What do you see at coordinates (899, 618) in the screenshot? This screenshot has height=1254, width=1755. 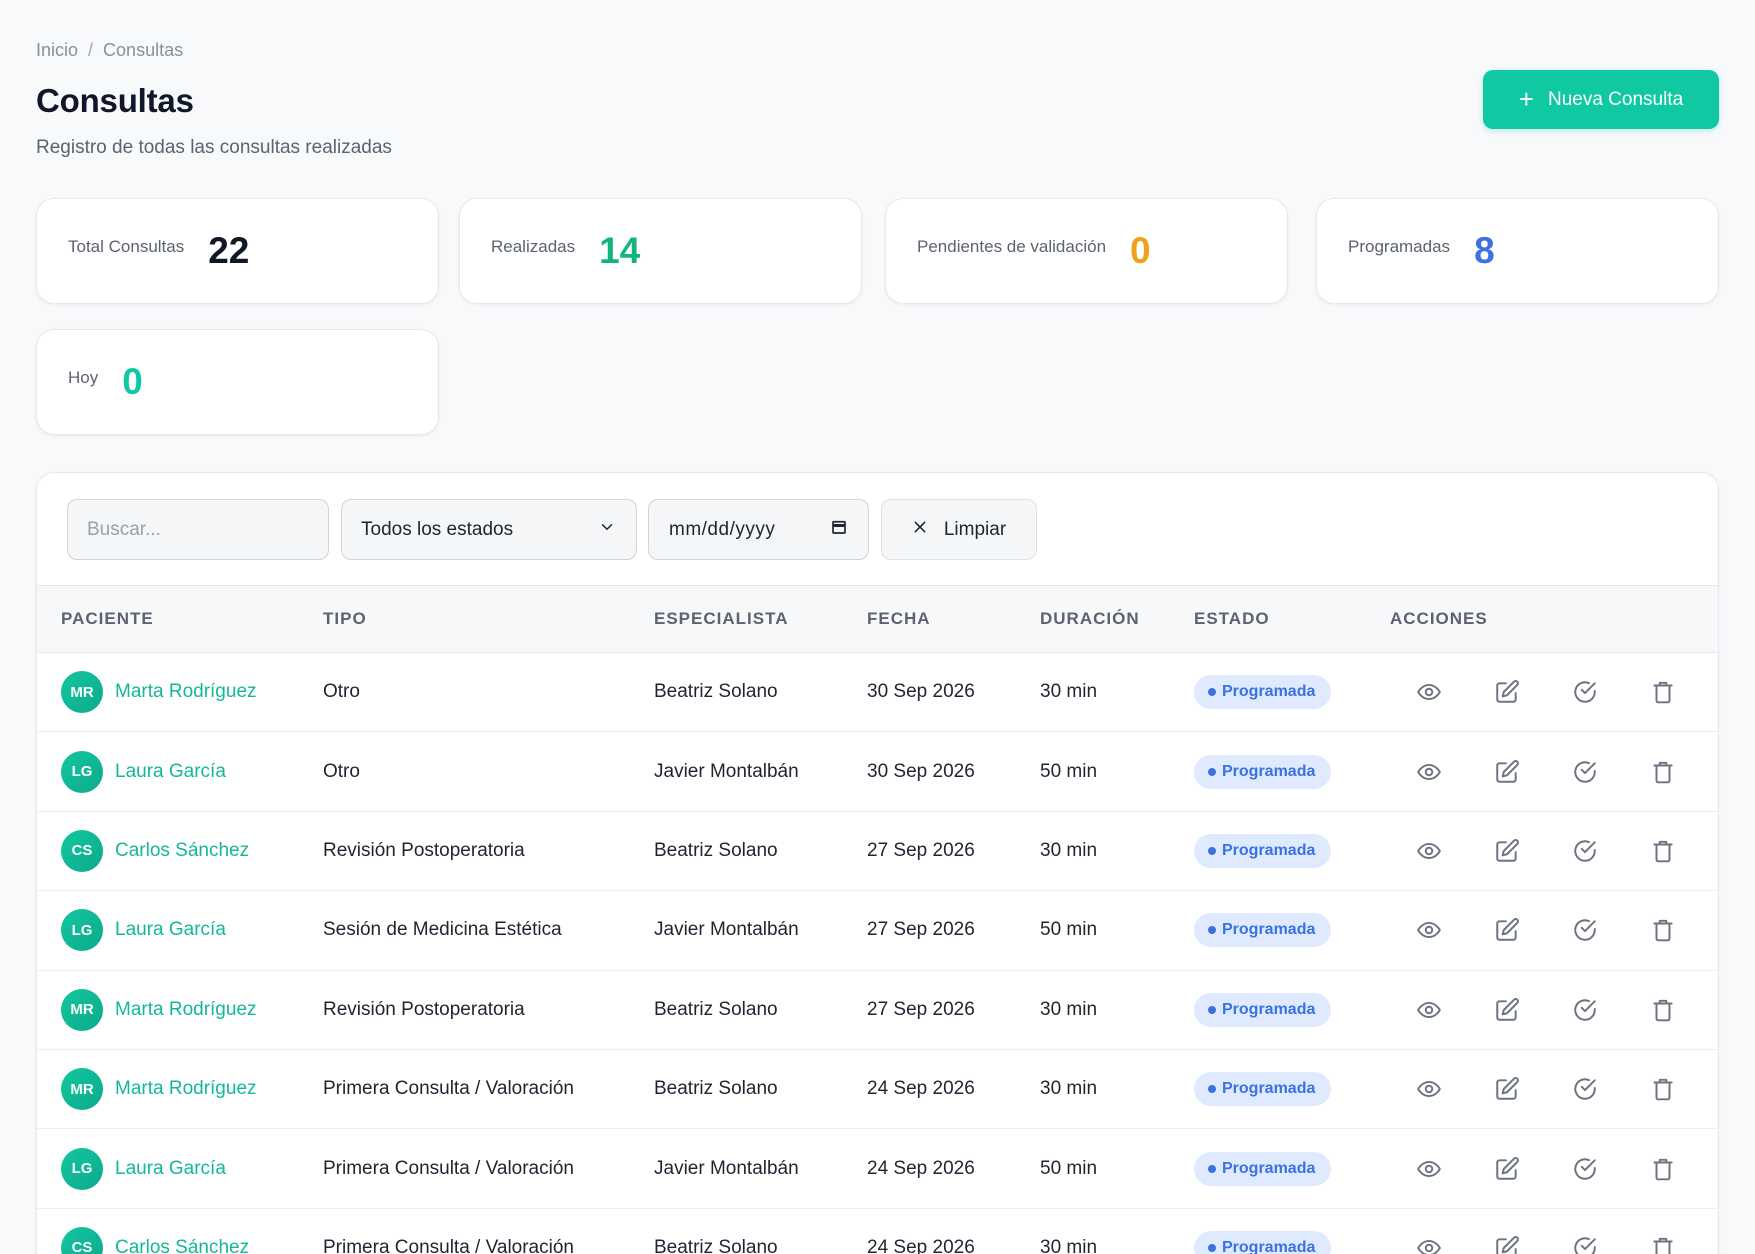 I see `column-header: FECHA` at bounding box center [899, 618].